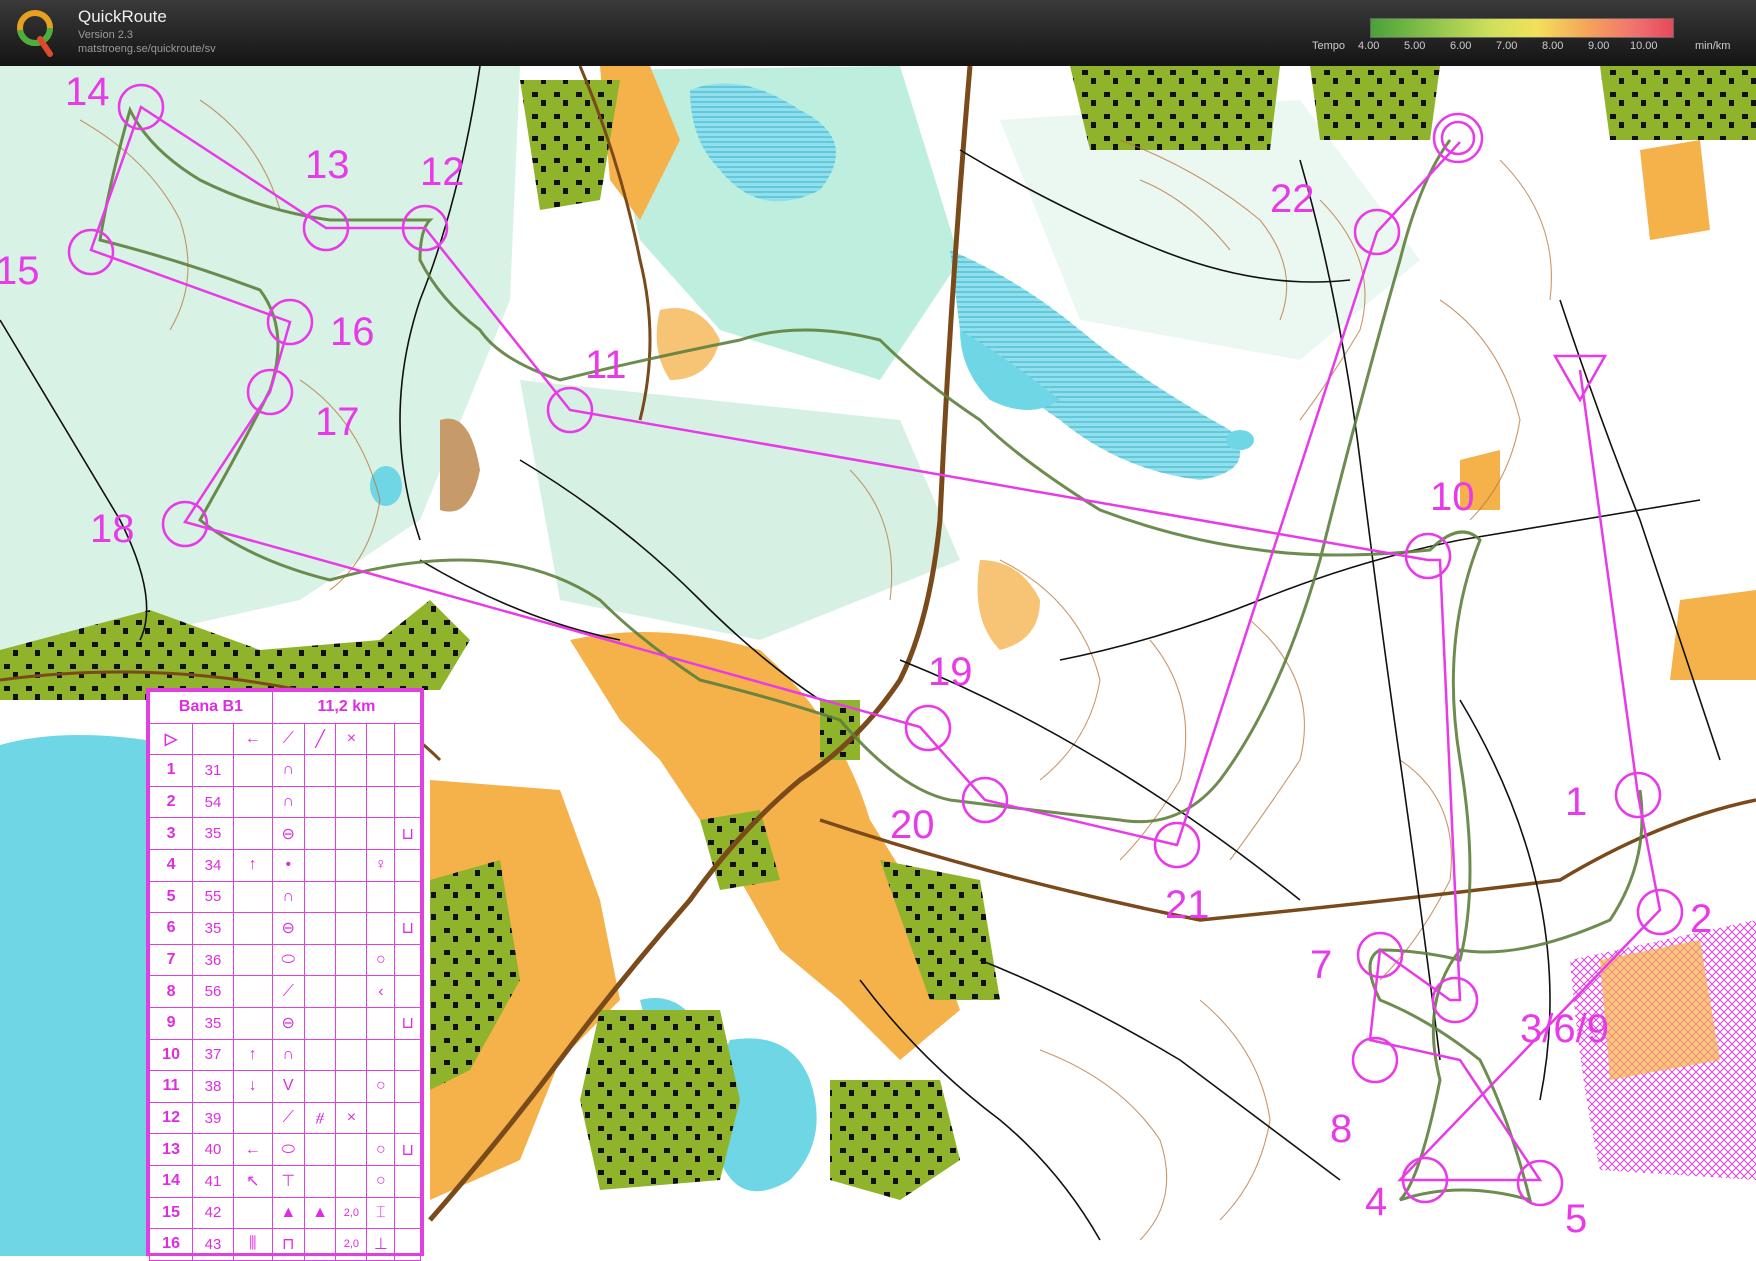 This screenshot has height=1261, width=1756. I want to click on control-code: 54, so click(213, 802).